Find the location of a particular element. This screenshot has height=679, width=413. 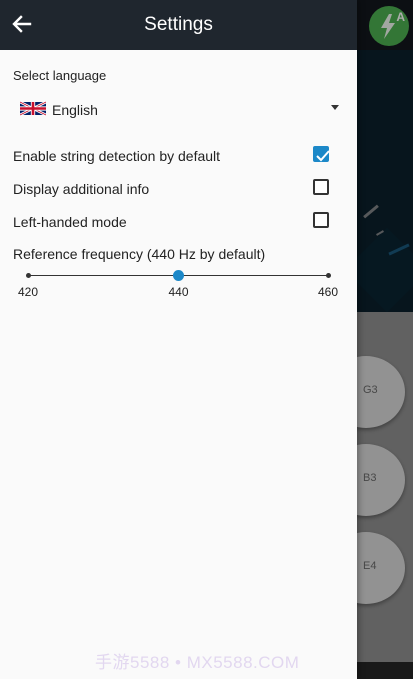

reference-frequency-slider is located at coordinates (178, 275).